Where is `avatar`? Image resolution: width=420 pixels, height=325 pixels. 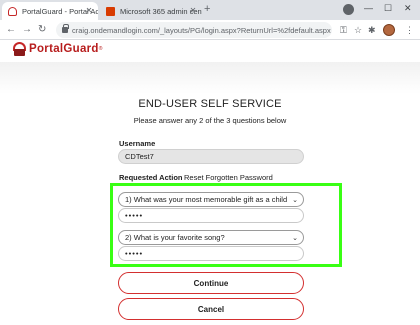 avatar is located at coordinates (389, 30).